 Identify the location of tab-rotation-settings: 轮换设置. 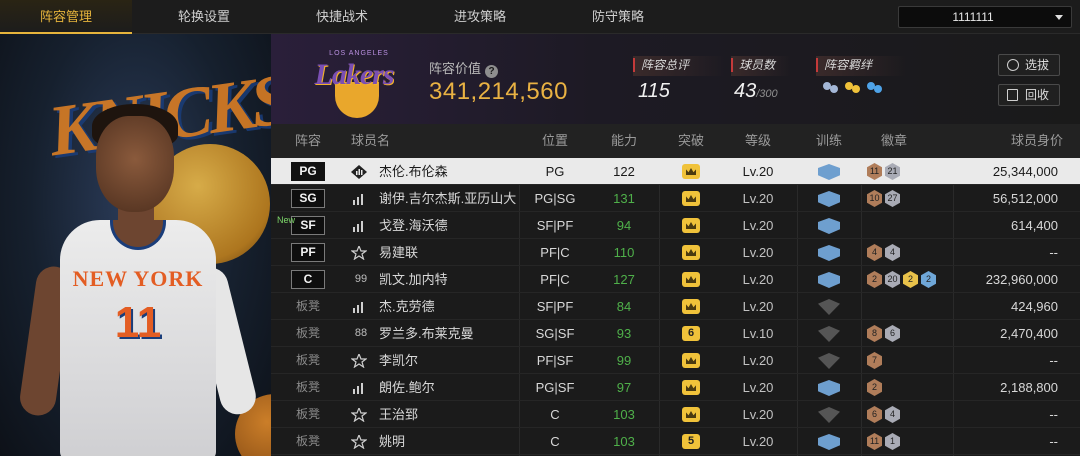
(204, 17).